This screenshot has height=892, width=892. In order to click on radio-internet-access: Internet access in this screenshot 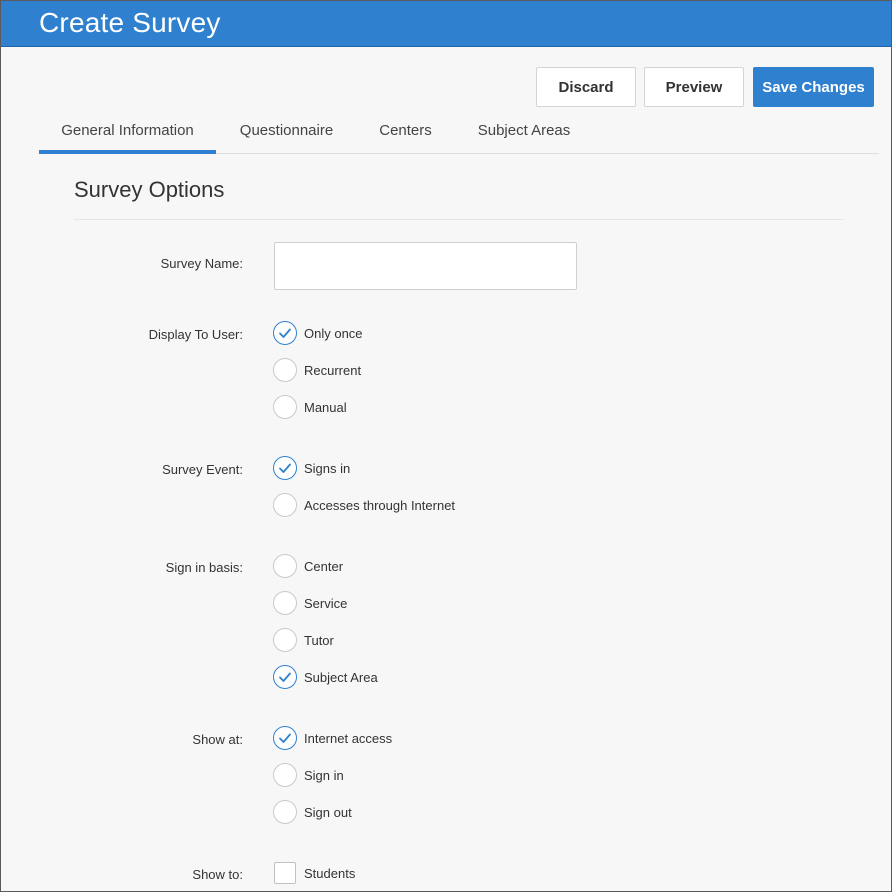, I will do `click(332, 738)`.